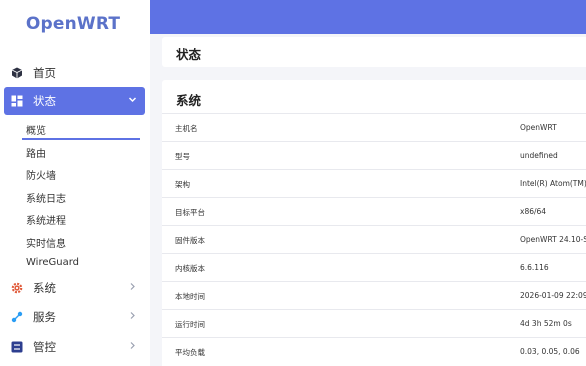 The image size is (586, 366). Describe the element at coordinates (186, 128) in the screenshot. I see `row-key: 主机名` at that location.